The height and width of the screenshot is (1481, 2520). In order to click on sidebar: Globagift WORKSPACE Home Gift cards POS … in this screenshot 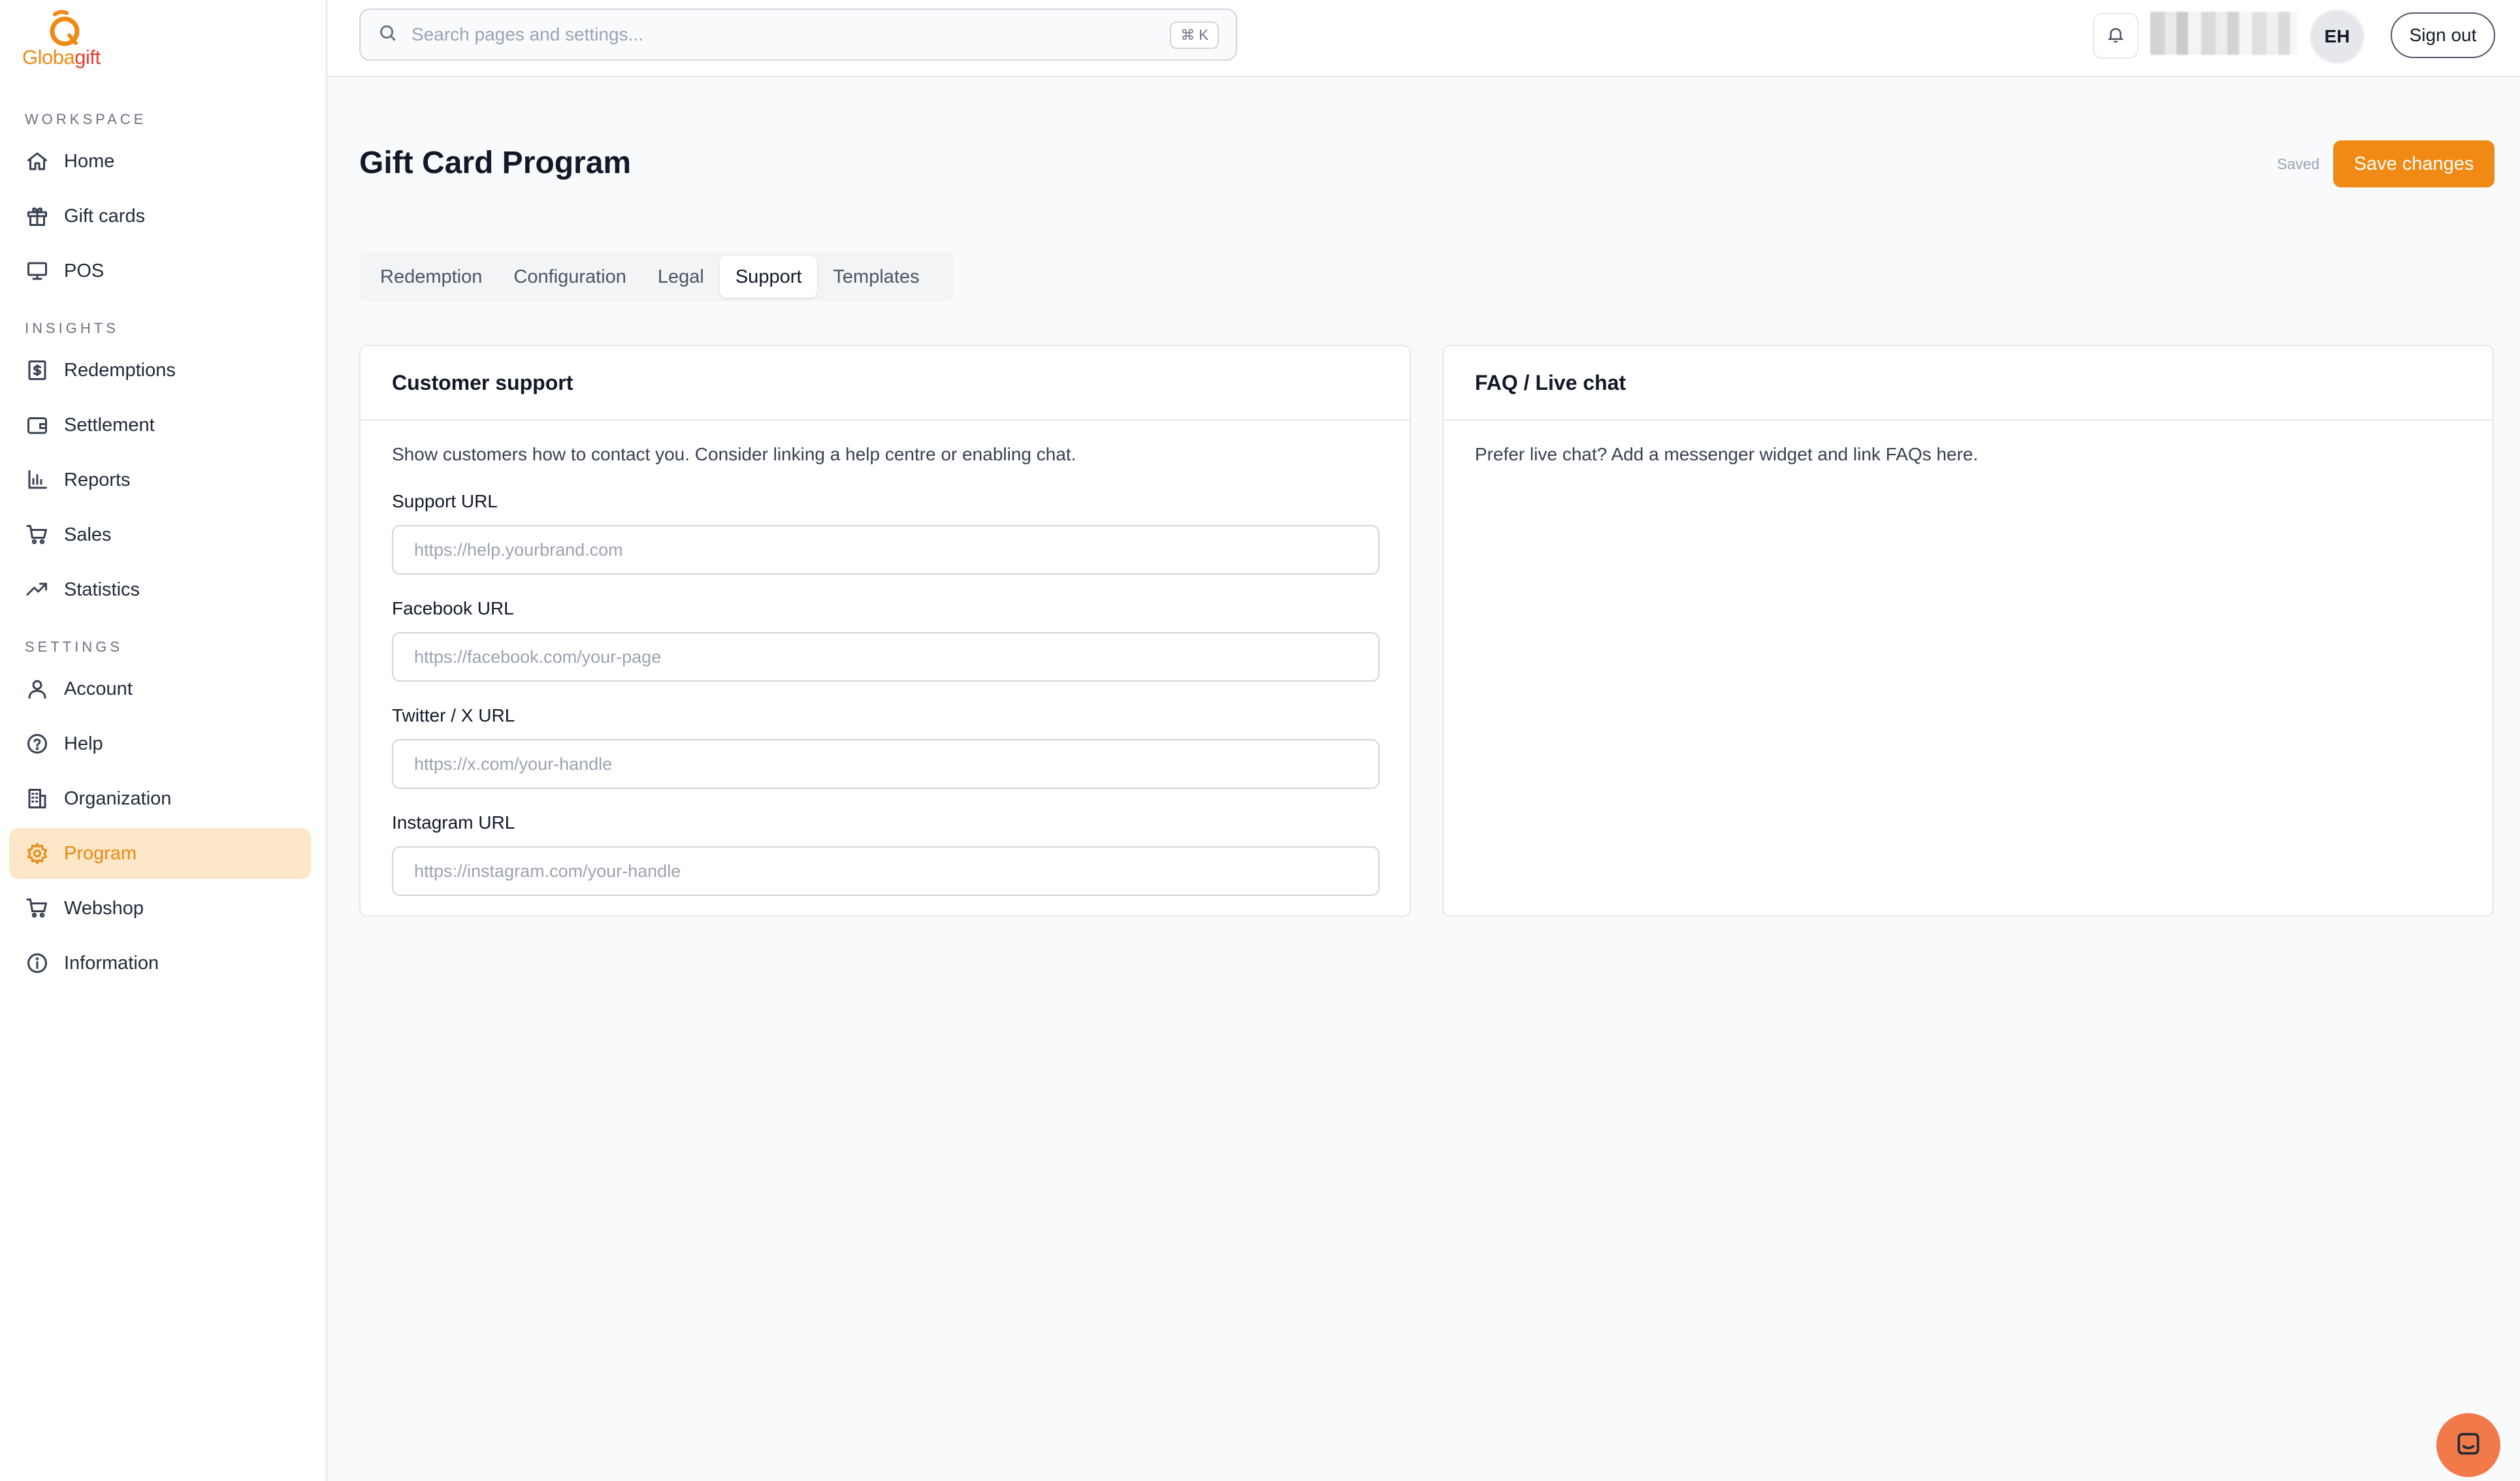, I will do `click(163, 740)`.